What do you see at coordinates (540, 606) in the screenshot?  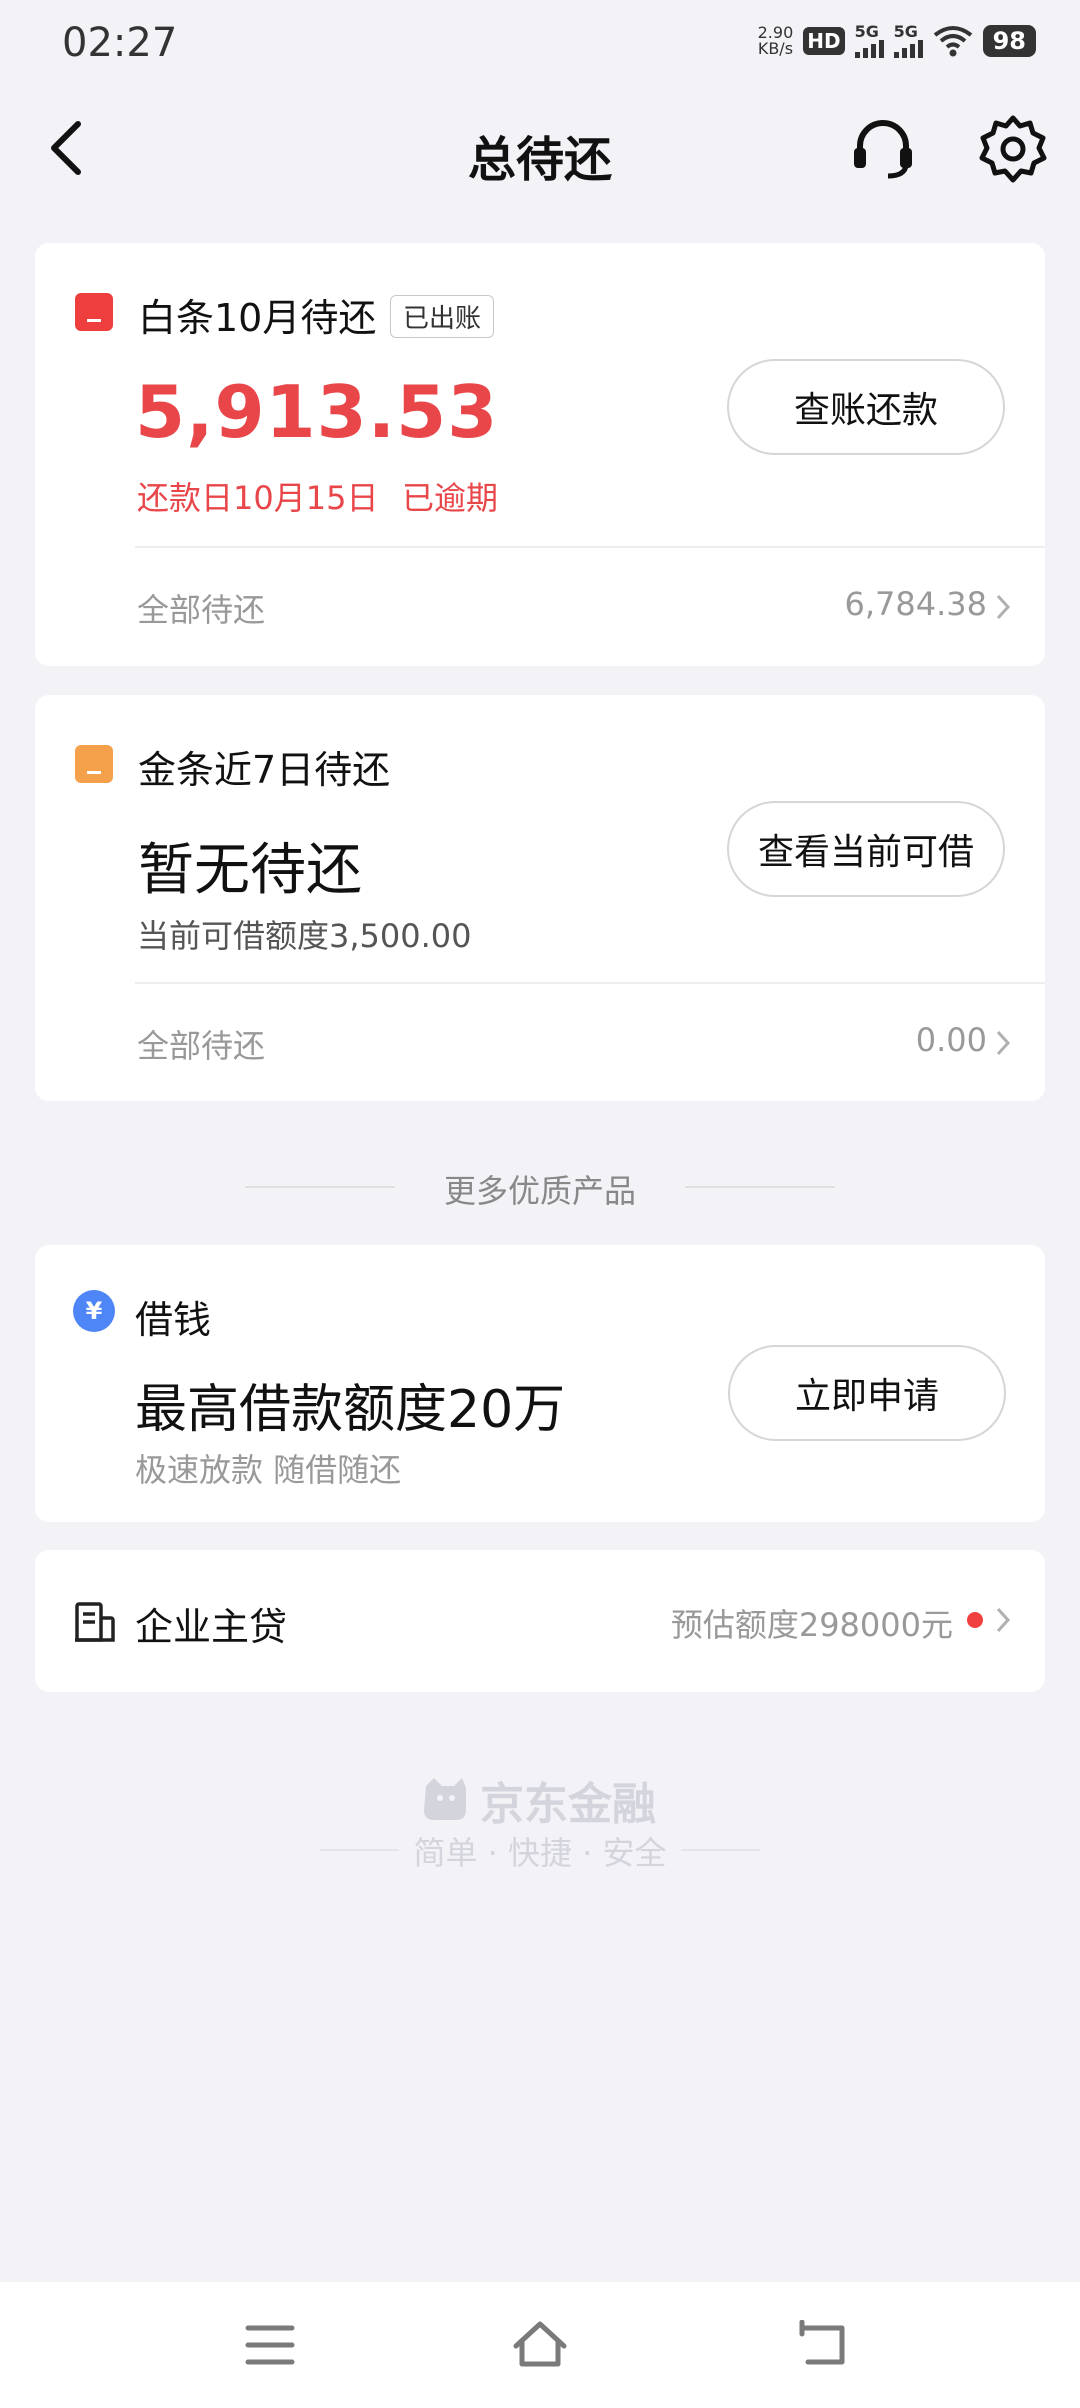 I see `baitiao-total-row: 全部待还 6,784.38` at bounding box center [540, 606].